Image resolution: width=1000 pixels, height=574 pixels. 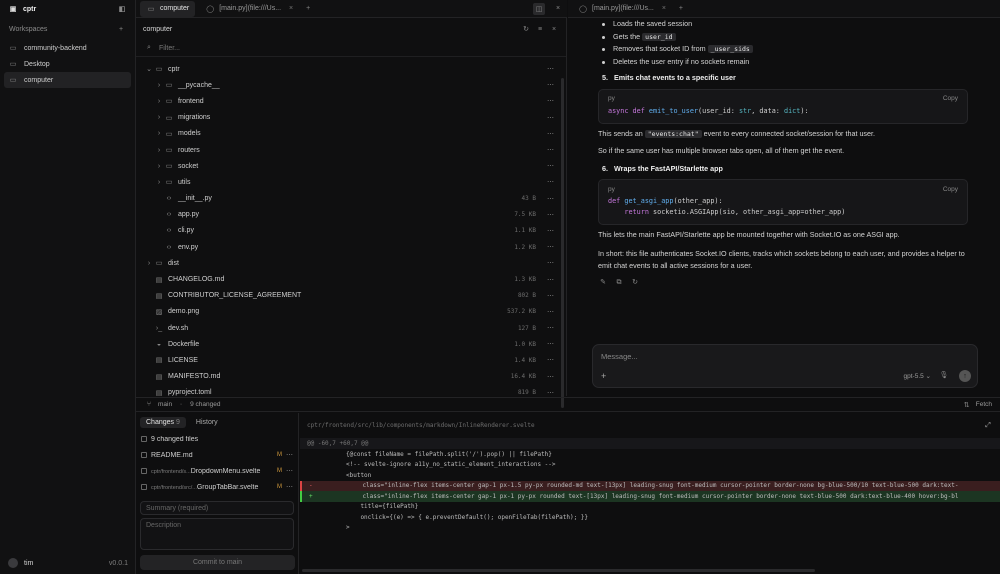 I want to click on branch-name: main, so click(x=165, y=404).